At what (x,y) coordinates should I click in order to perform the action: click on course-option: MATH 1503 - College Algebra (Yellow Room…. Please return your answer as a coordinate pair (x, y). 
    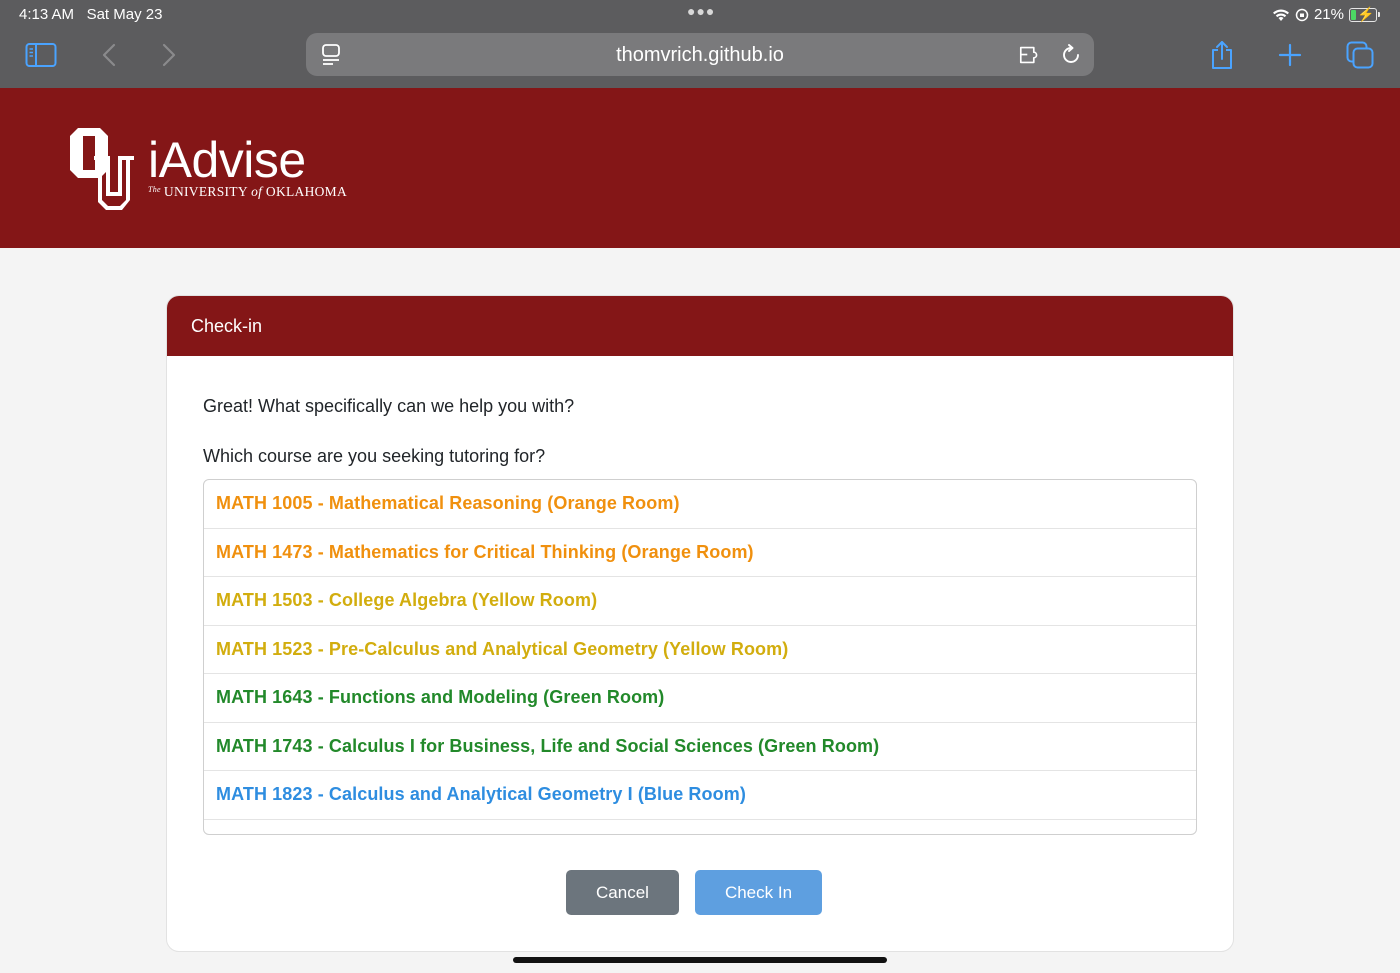
    Looking at the image, I should click on (700, 601).